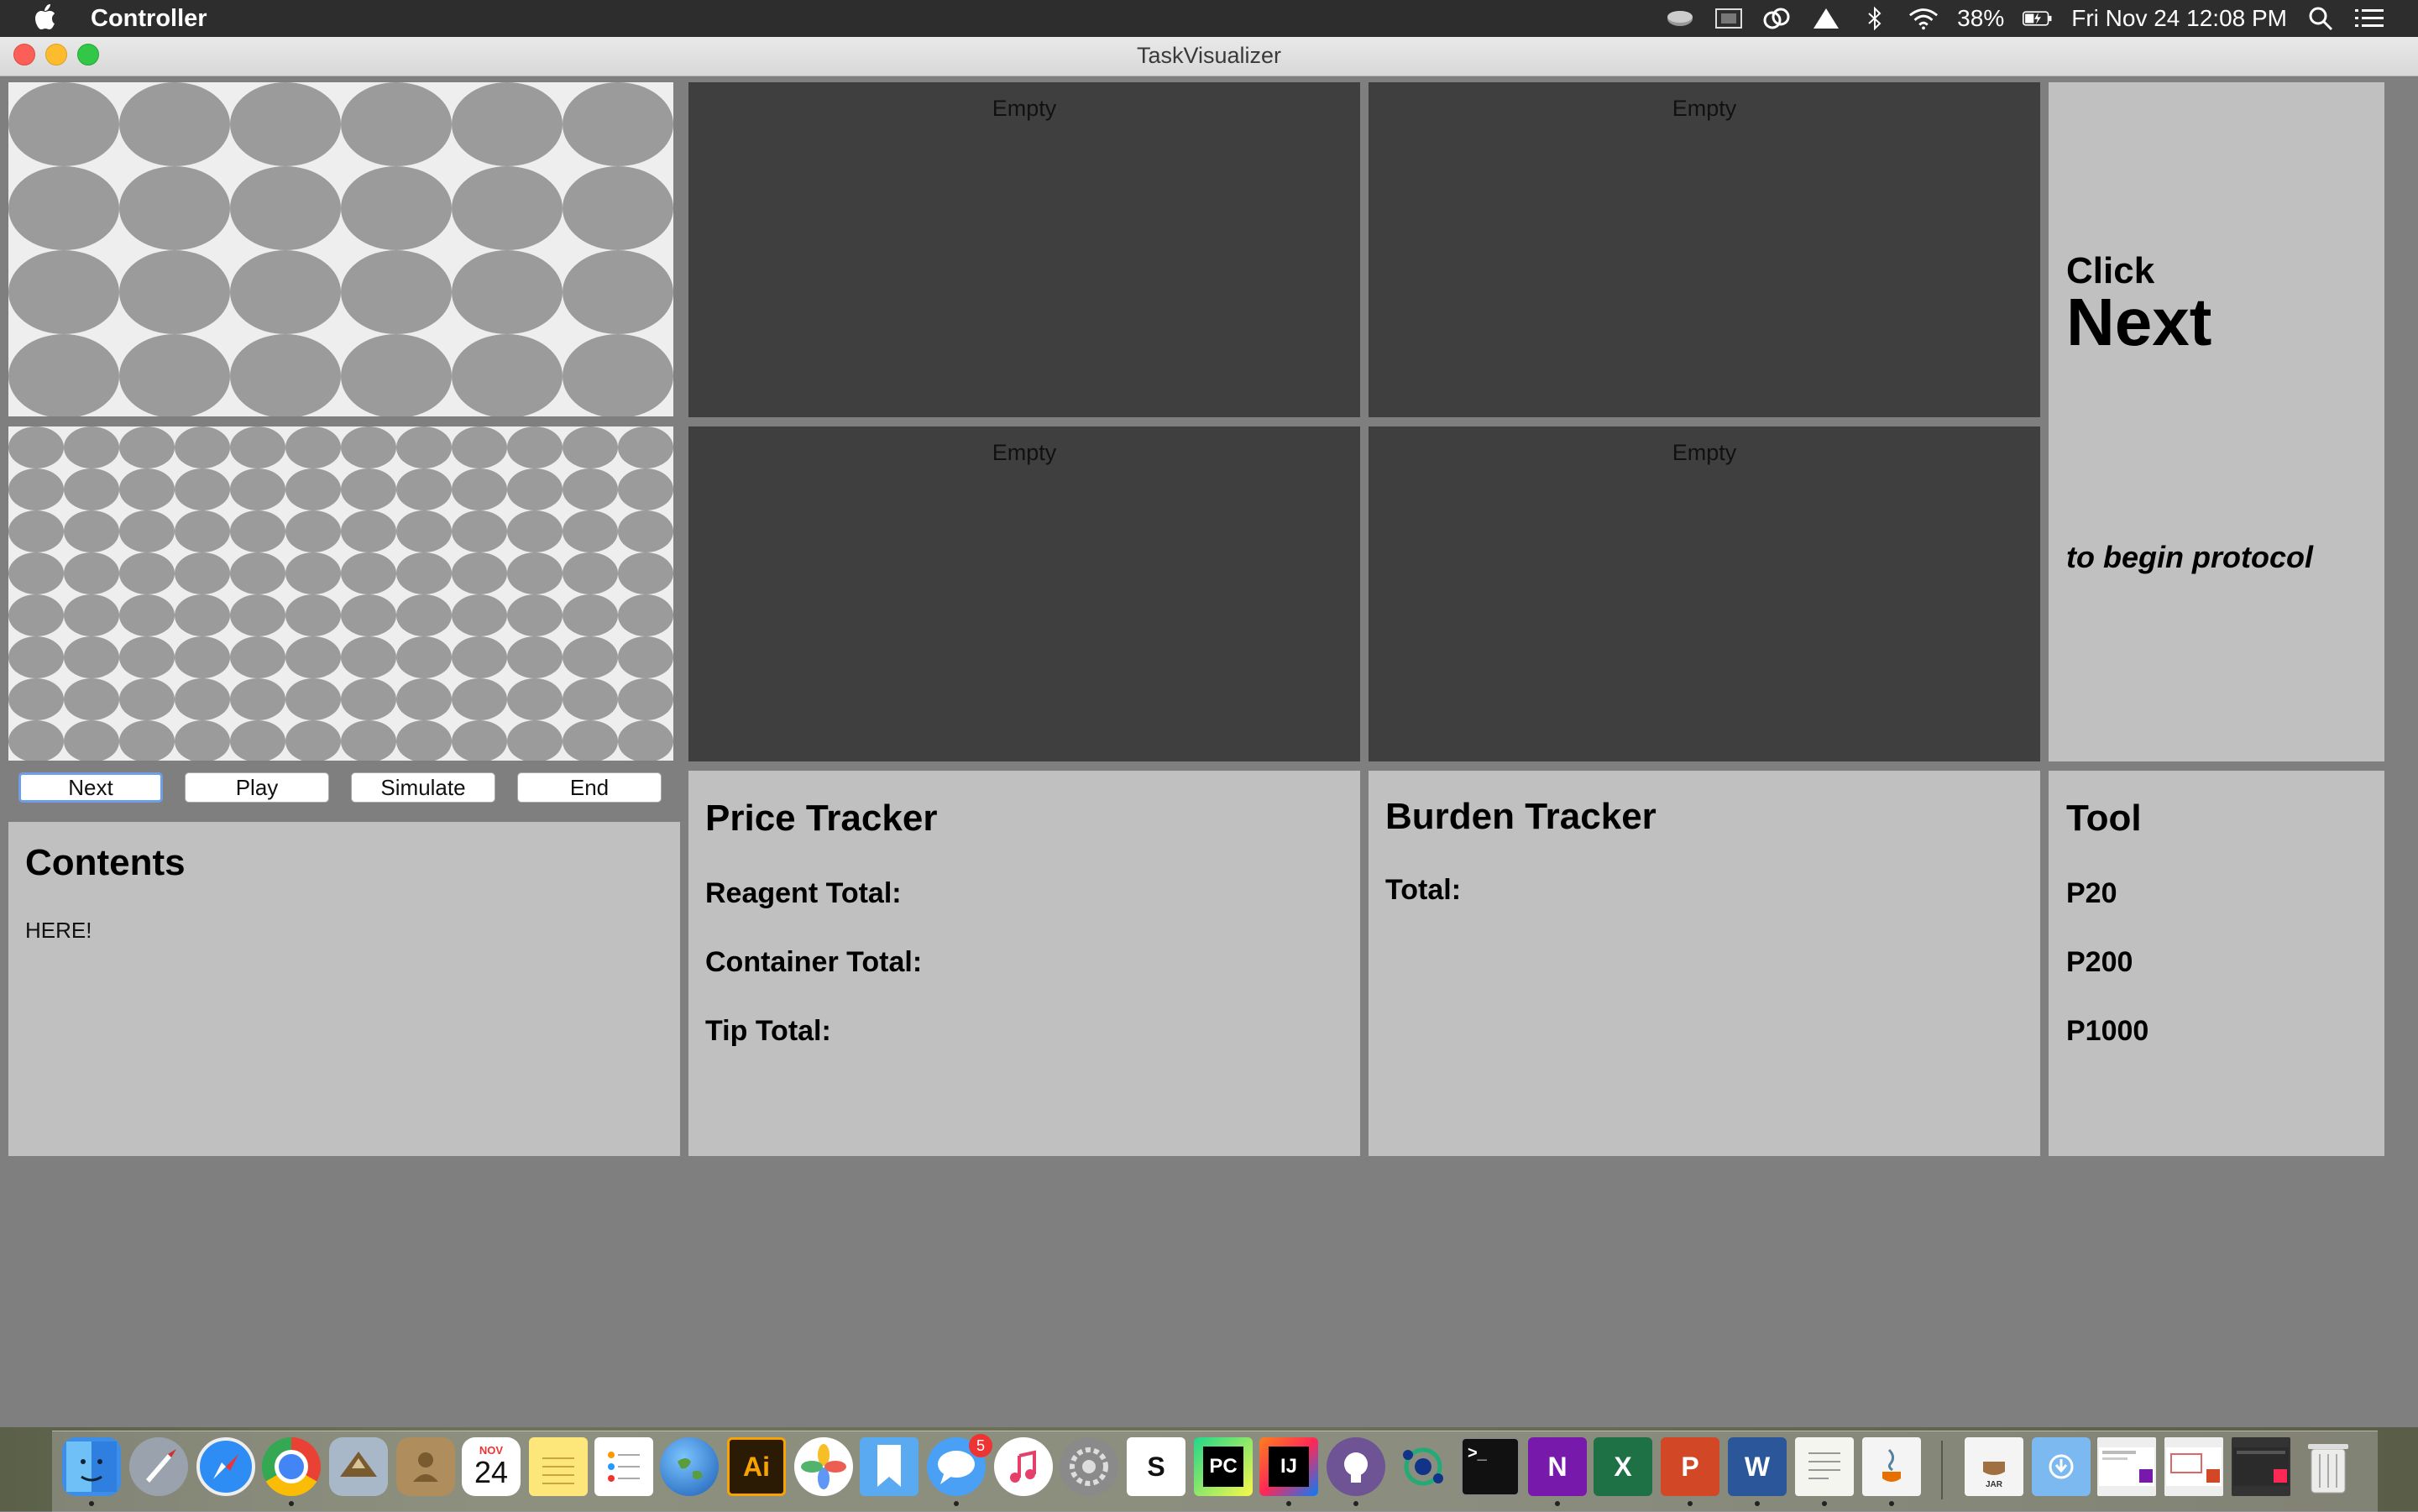  I want to click on spotlight-search-icon, so click(2320, 18).